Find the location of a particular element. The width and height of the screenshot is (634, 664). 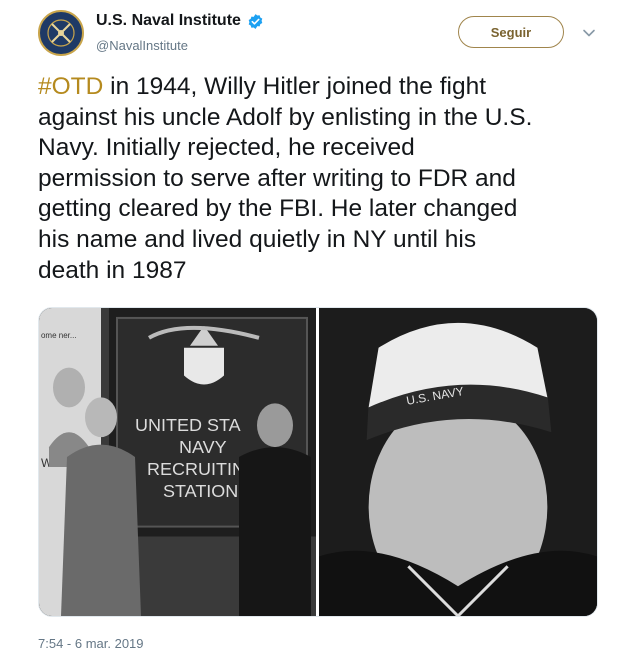

hashtag-link: #OTD is located at coordinates (70, 86).